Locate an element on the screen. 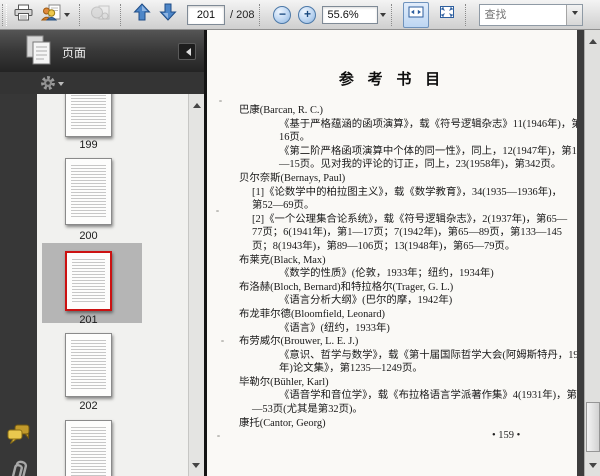  fit-width-icon is located at coordinates (416, 14).